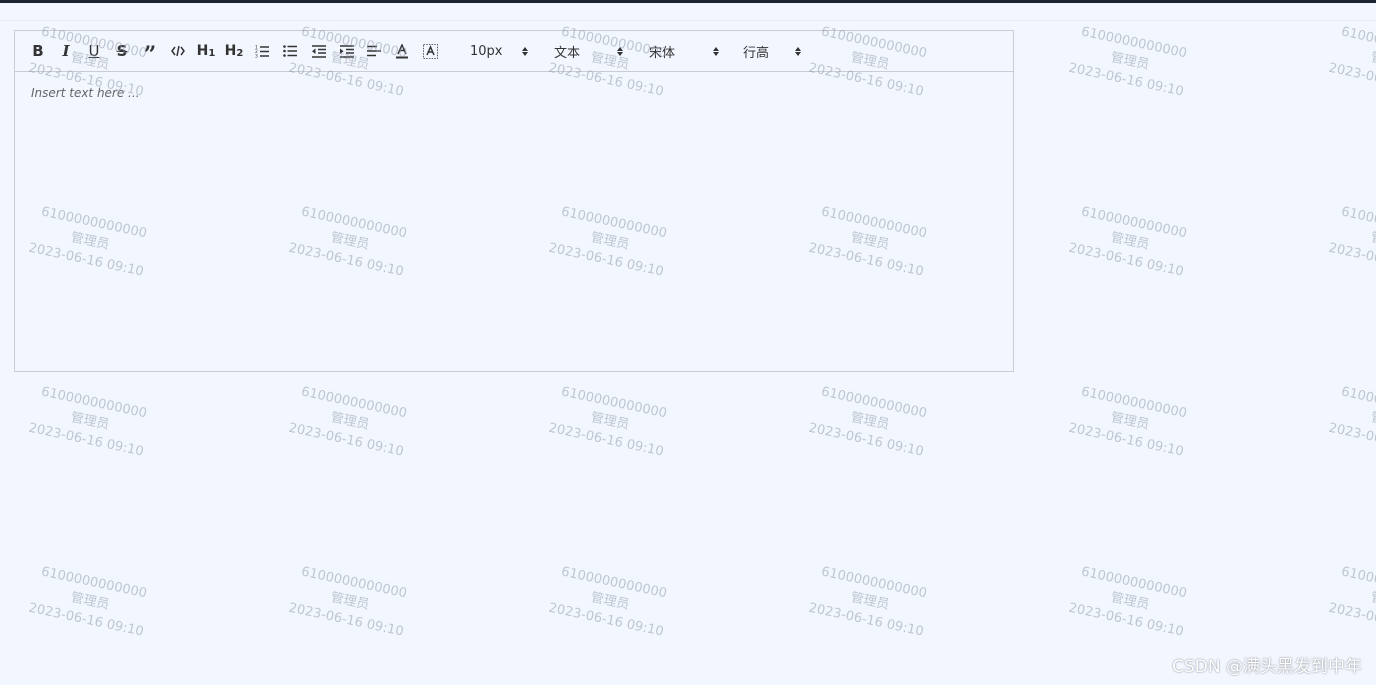 This screenshot has width=1376, height=685. I want to click on italic-icon: I, so click(66, 51).